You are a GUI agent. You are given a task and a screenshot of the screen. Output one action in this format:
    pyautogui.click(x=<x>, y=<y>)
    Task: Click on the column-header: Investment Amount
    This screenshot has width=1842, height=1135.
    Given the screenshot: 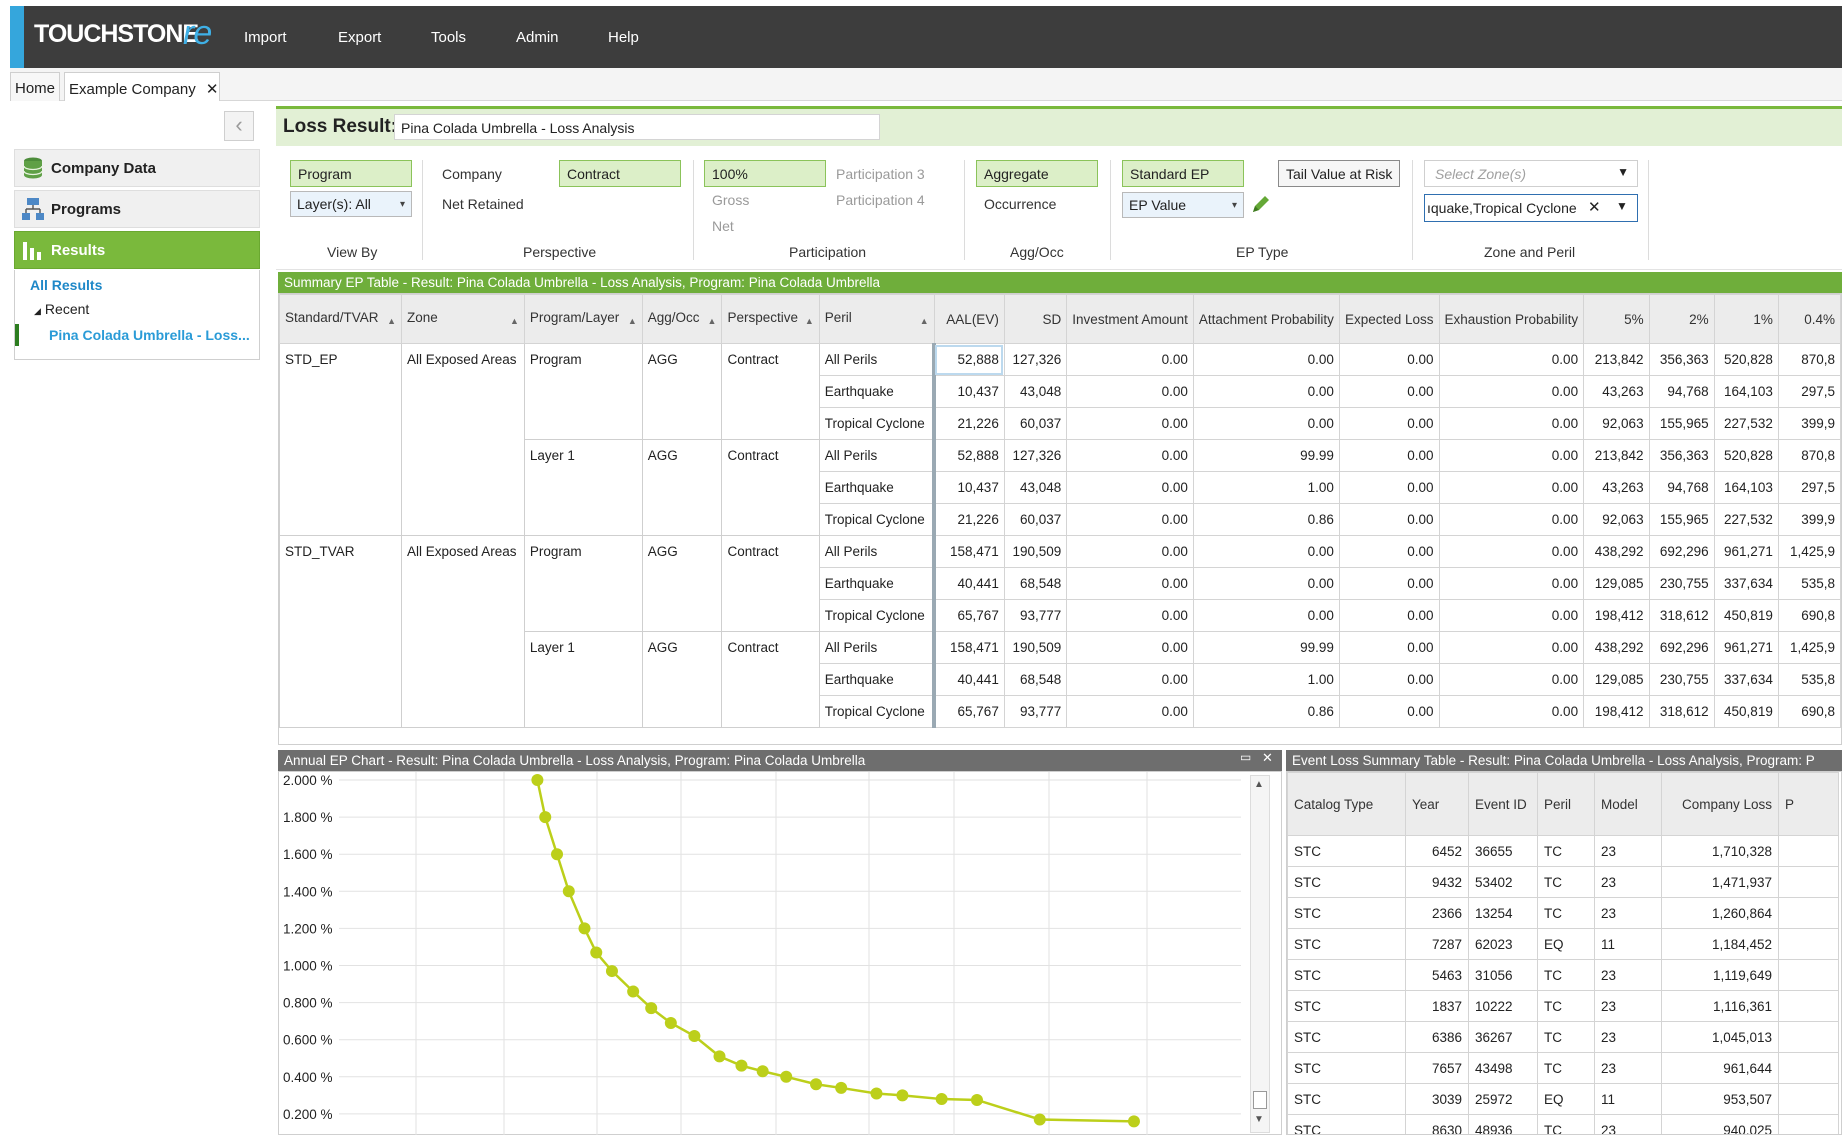 What is the action you would take?
    pyautogui.click(x=1130, y=319)
    